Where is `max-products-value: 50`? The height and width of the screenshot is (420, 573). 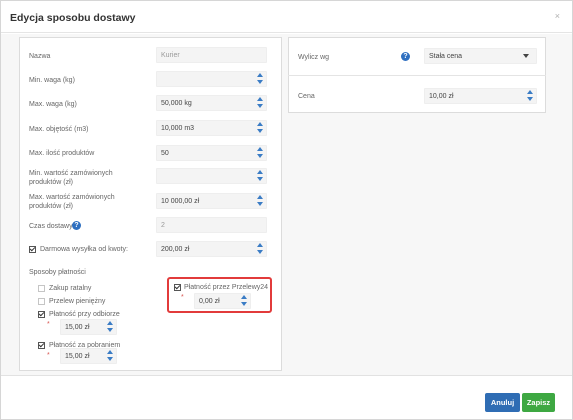
max-products-value: 50 is located at coordinates (165, 153).